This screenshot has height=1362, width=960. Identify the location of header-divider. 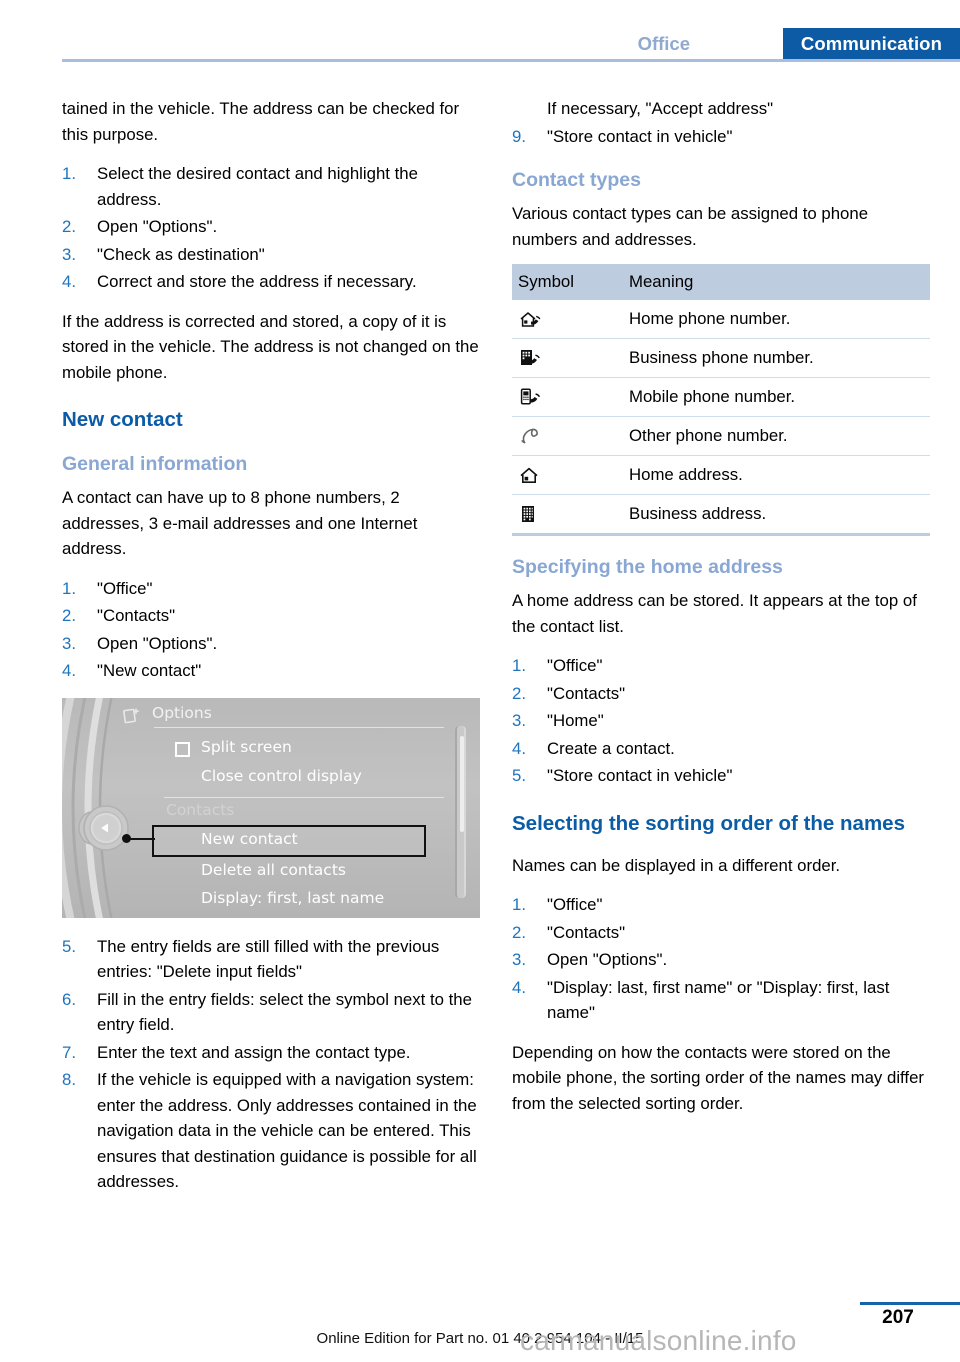
(511, 60).